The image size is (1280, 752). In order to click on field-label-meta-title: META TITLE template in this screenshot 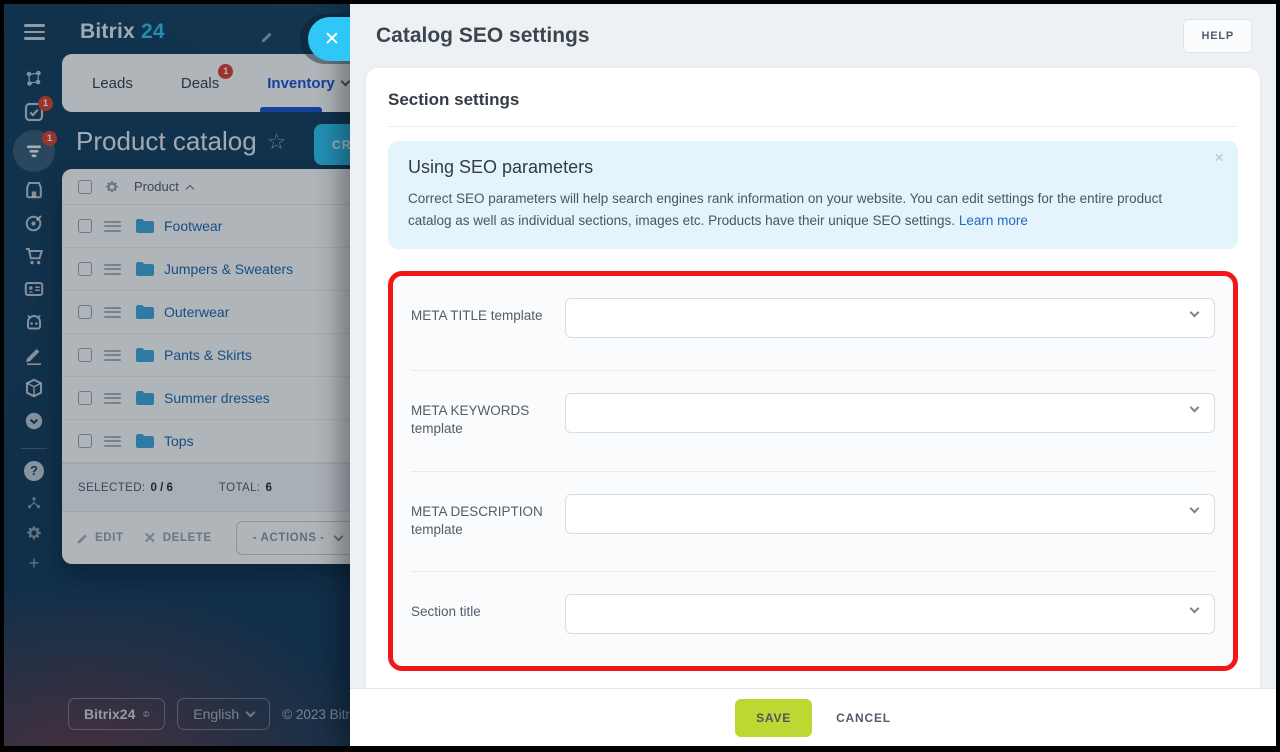, I will do `click(477, 316)`.